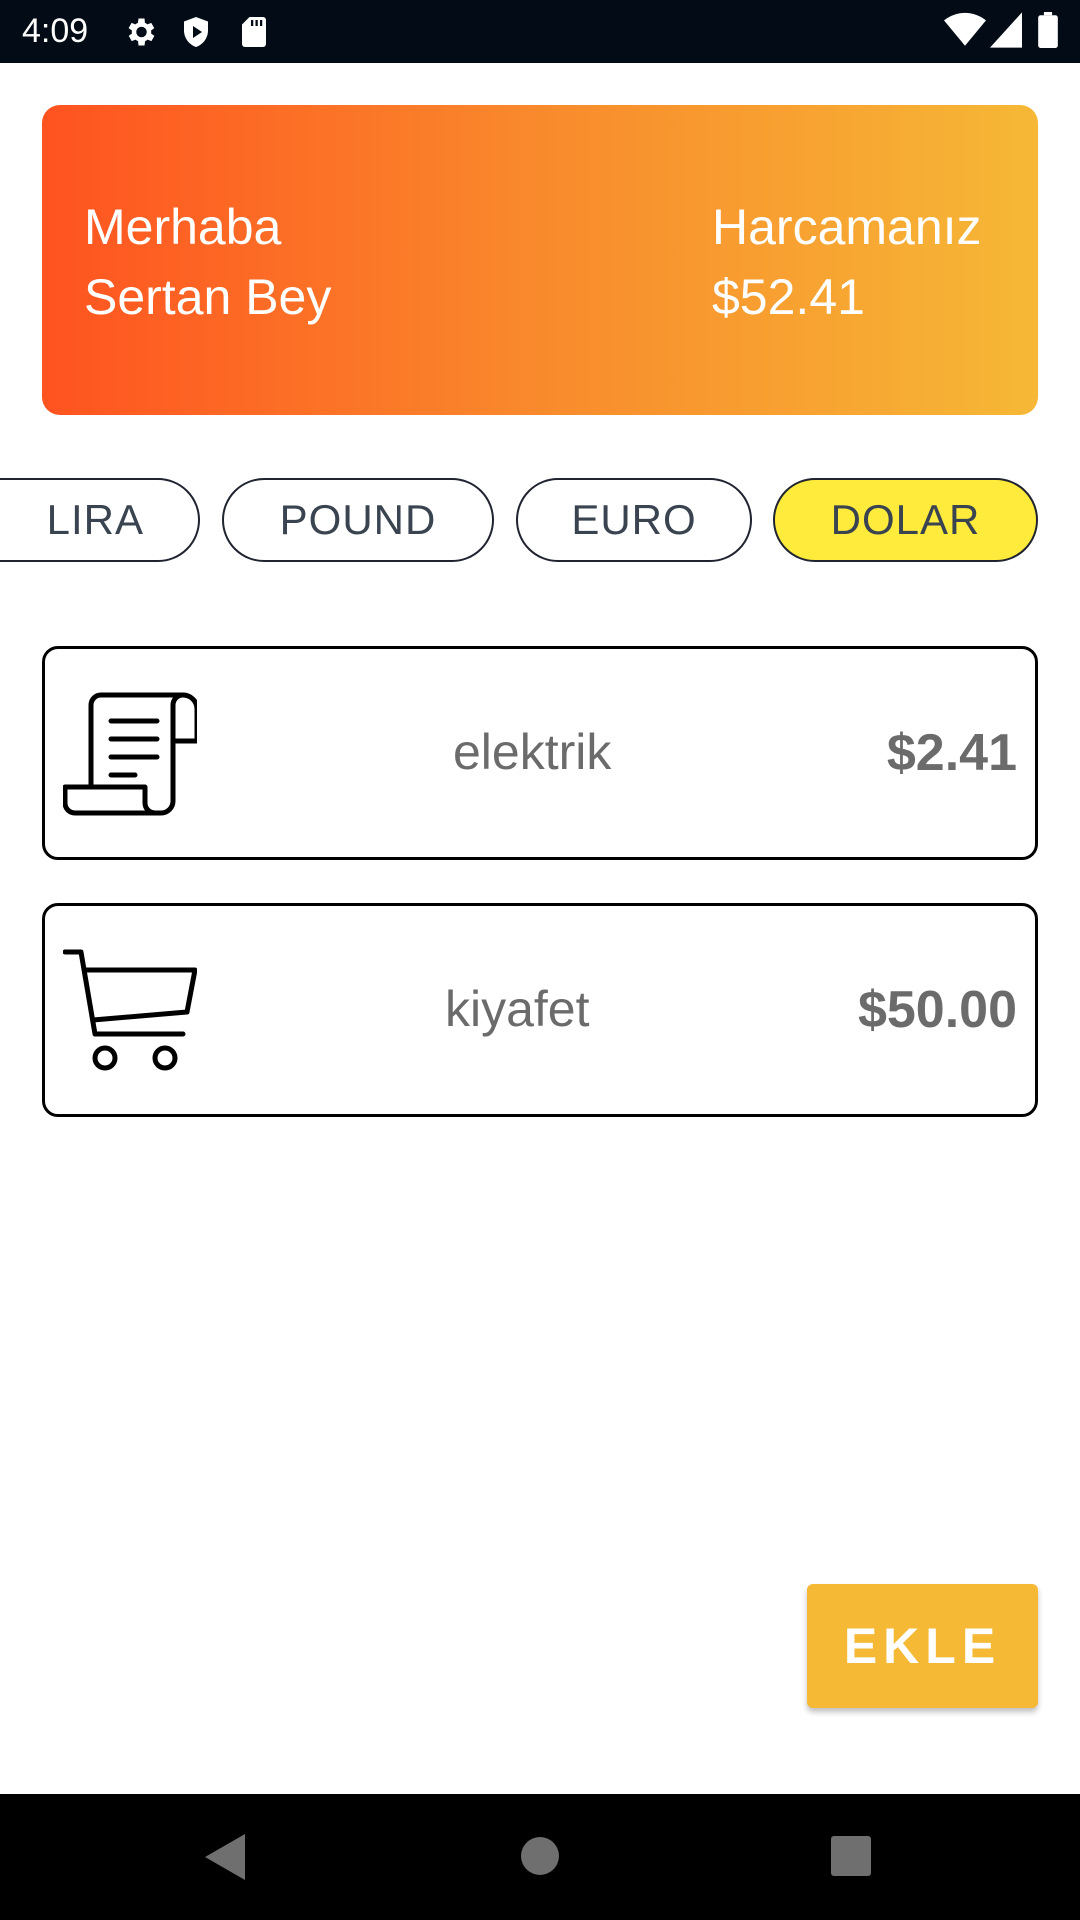 This screenshot has width=1080, height=1920. What do you see at coordinates (851, 1856) in the screenshot?
I see `recents-icon` at bounding box center [851, 1856].